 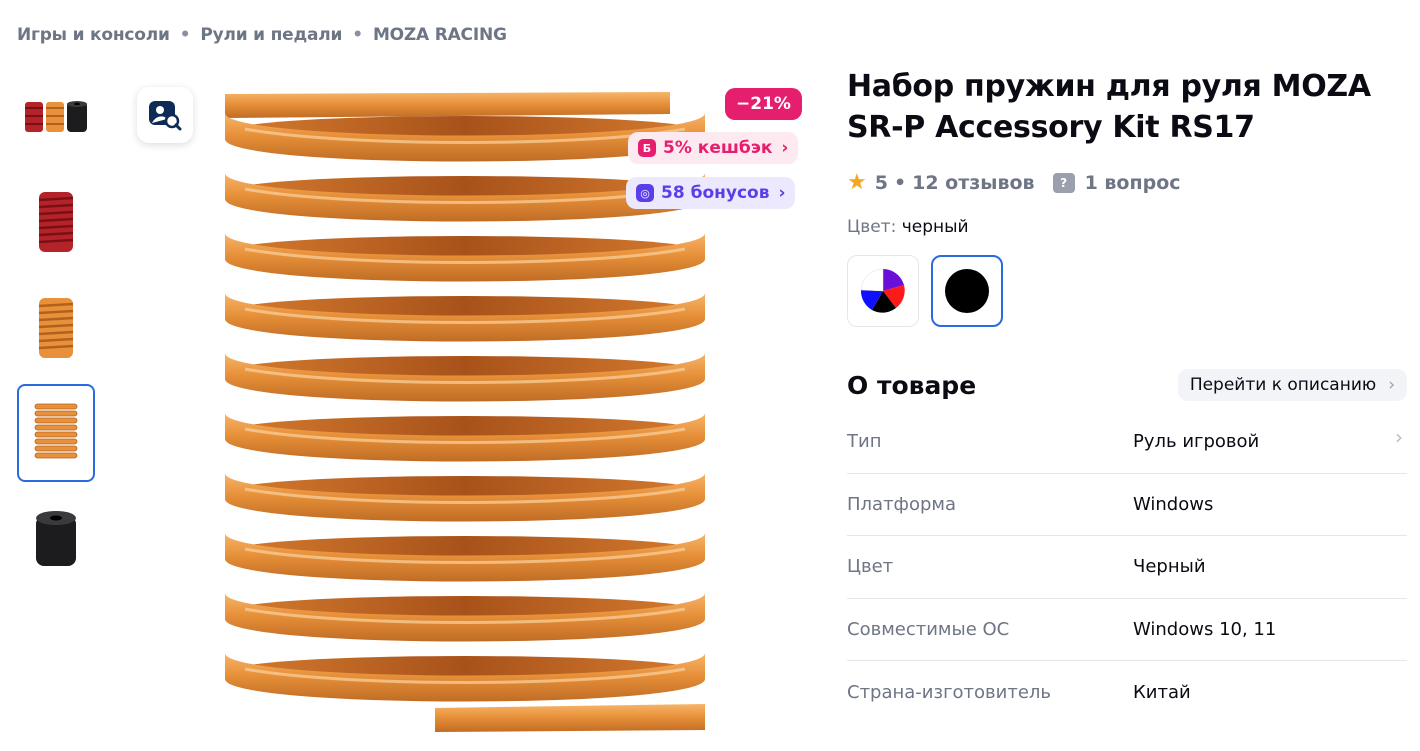 I want to click on color-label: Цвет: черный, so click(x=1127, y=227).